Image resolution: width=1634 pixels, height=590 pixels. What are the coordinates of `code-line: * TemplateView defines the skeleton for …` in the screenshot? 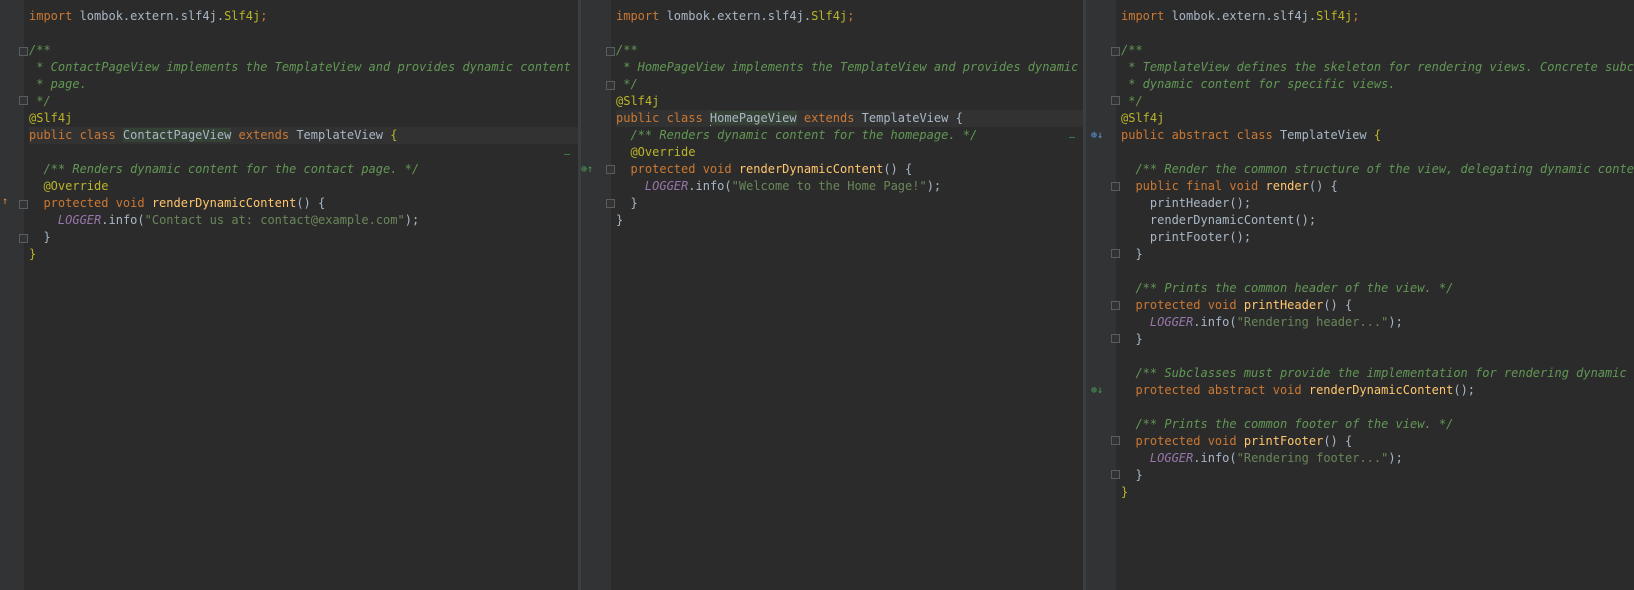 It's located at (1377, 67).